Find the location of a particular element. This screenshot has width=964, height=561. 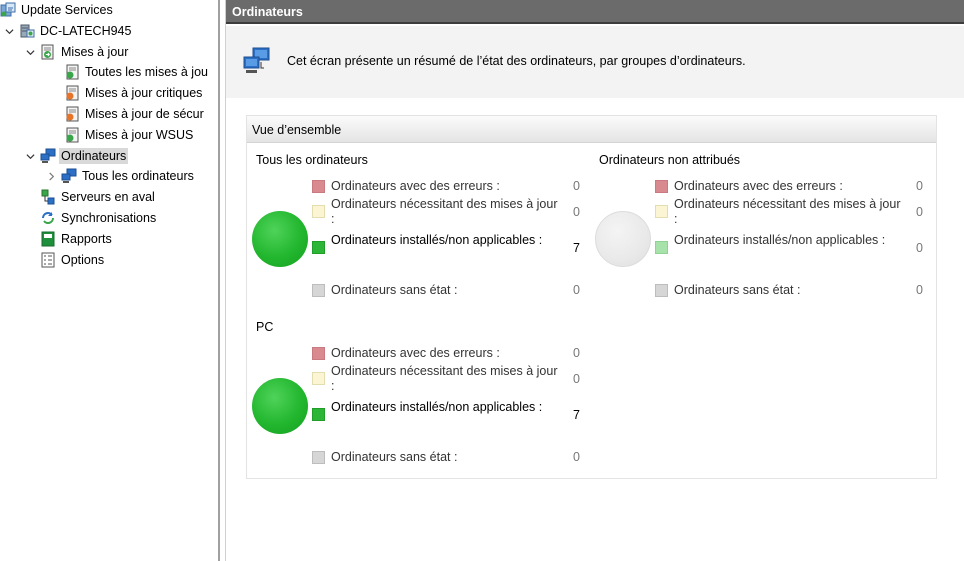

status-legend-row: Ordinateurs installés/non applicables : 0 is located at coordinates (789, 244).